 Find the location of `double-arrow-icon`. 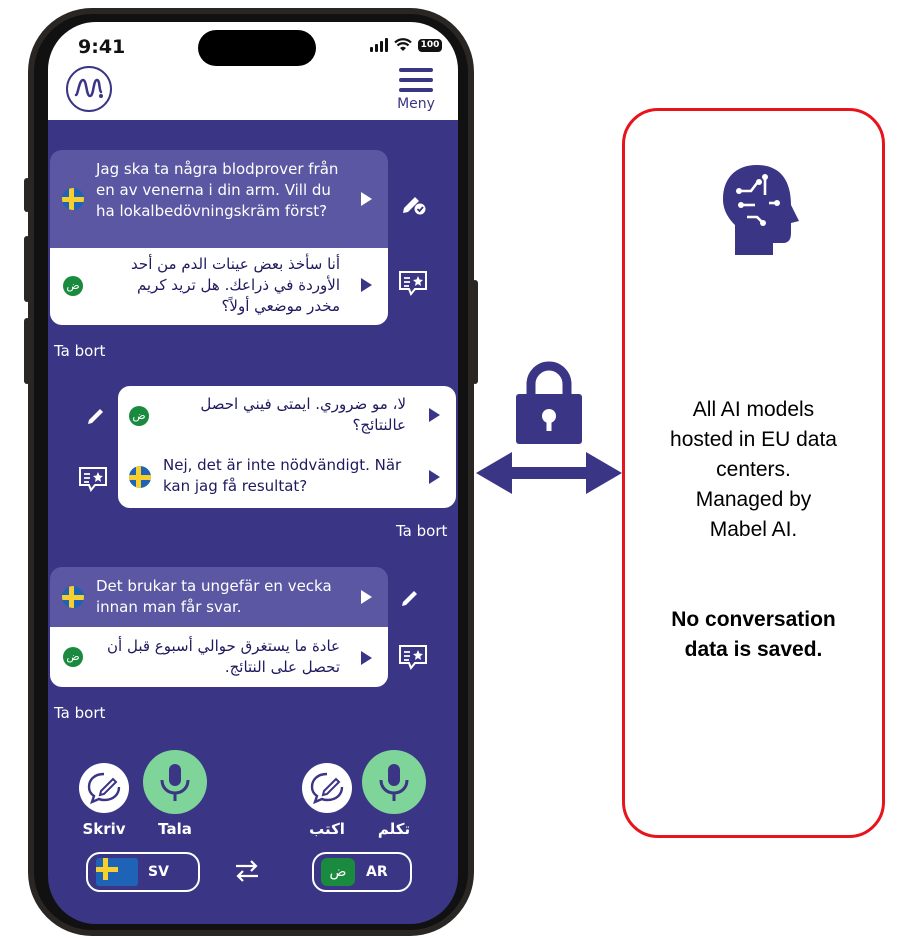

double-arrow-icon is located at coordinates (549, 473).